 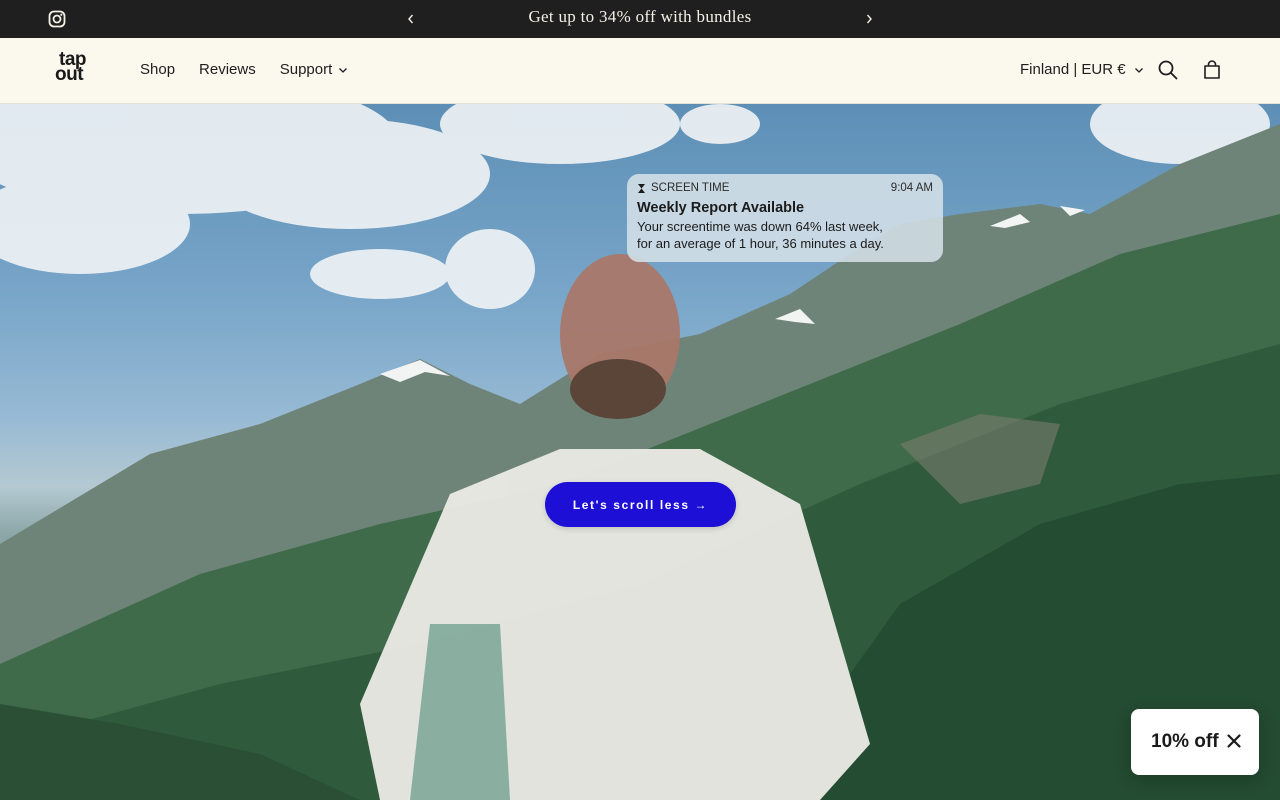 I want to click on notification-time: 9:04 AM, so click(x=911, y=188).